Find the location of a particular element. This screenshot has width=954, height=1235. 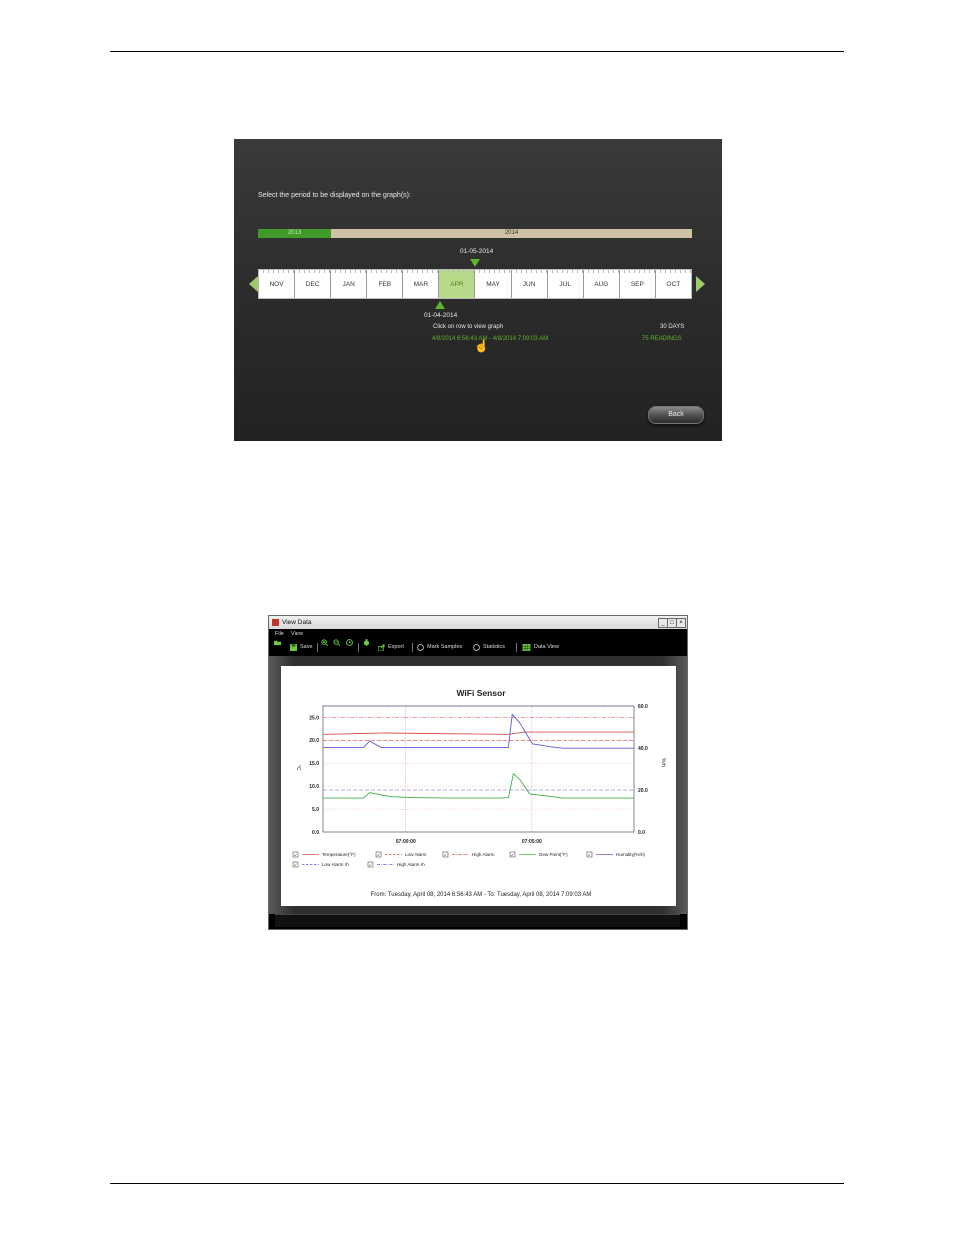

view-graph-hint: Click on row to view graph is located at coordinates (468, 327).